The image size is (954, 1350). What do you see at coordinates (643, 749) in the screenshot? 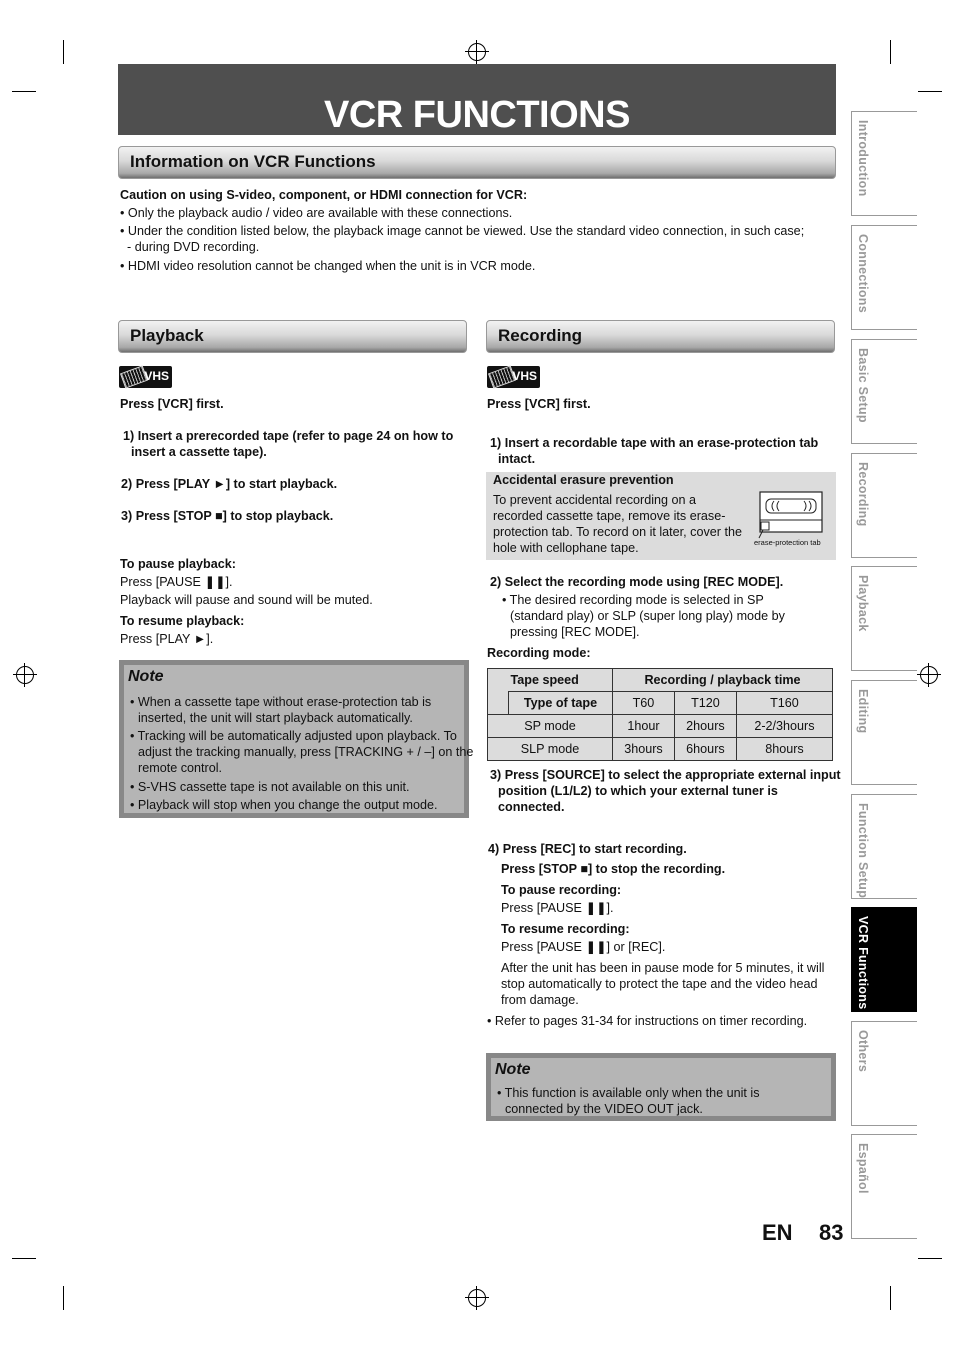
I see `table-cell: 3hours` at bounding box center [643, 749].